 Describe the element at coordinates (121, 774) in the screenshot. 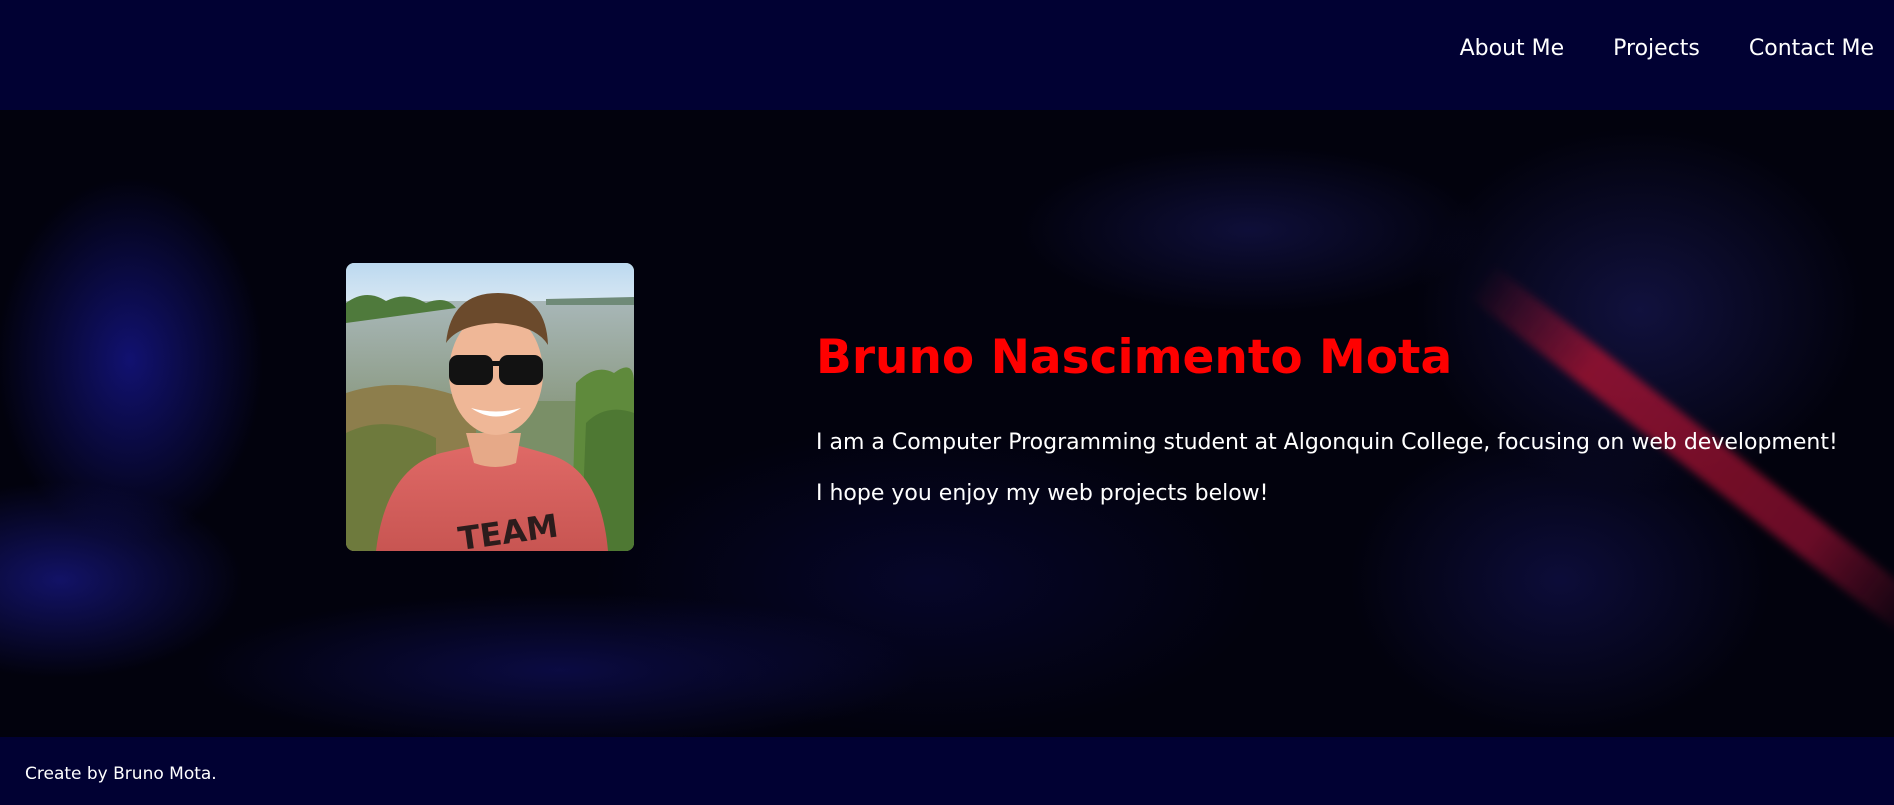

I see `footer-credit: Create by Bruno Mota.` at that location.